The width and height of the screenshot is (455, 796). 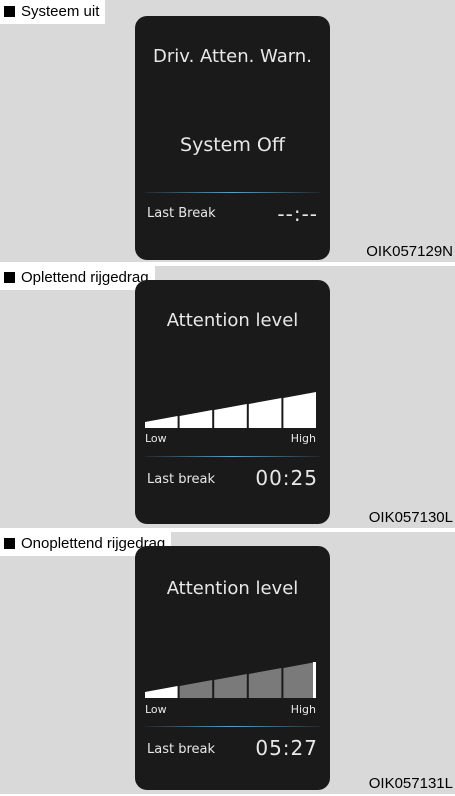 I want to click on figure-code: OIK057131L, so click(x=410, y=783).